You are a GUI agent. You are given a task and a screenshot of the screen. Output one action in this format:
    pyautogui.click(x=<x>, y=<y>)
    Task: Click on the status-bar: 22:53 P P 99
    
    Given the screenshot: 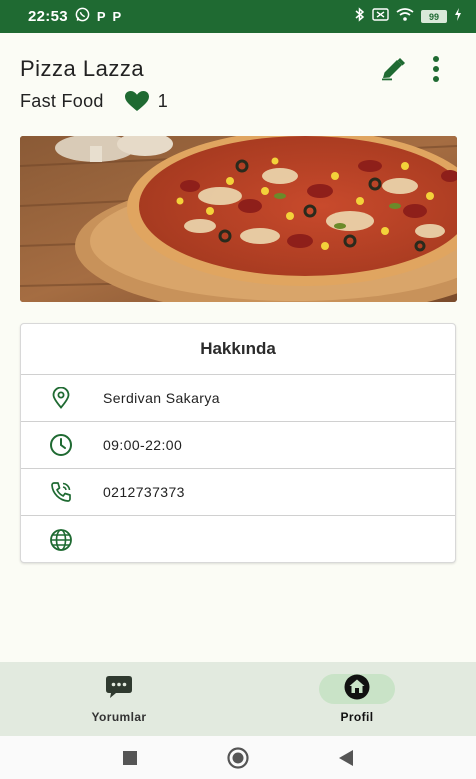 What is the action you would take?
    pyautogui.click(x=238, y=16)
    